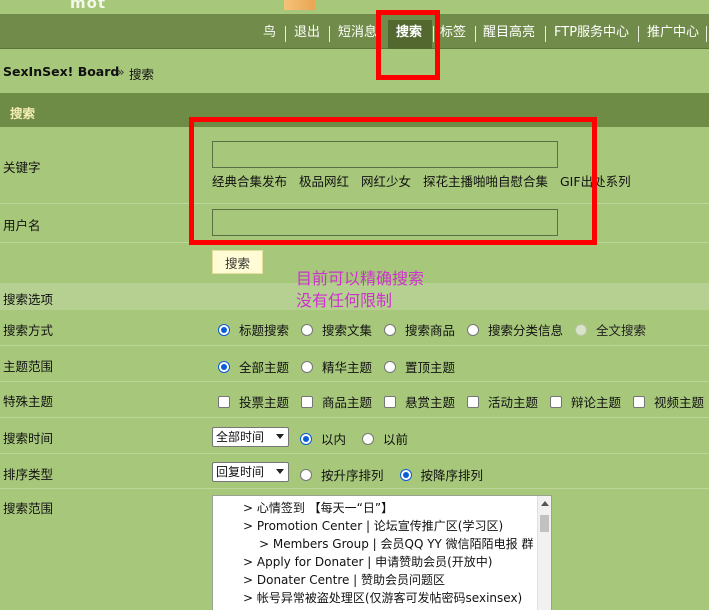  Describe the element at coordinates (306, 474) in the screenshot. I see `radio-ascending` at that location.